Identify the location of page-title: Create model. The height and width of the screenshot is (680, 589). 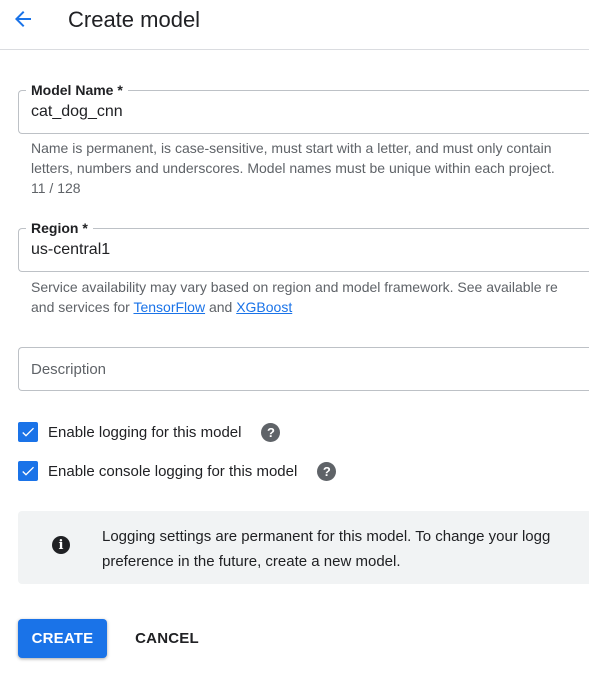
(134, 19).